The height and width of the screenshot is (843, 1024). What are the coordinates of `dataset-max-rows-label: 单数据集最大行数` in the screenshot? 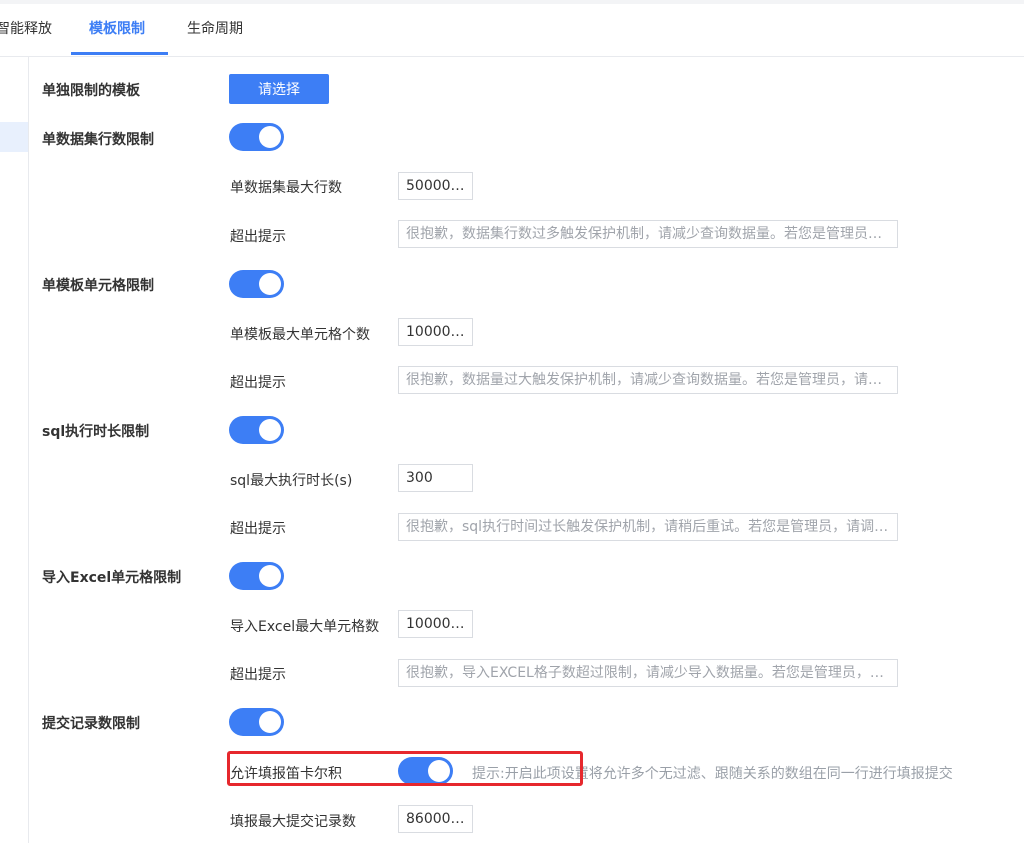 It's located at (286, 188).